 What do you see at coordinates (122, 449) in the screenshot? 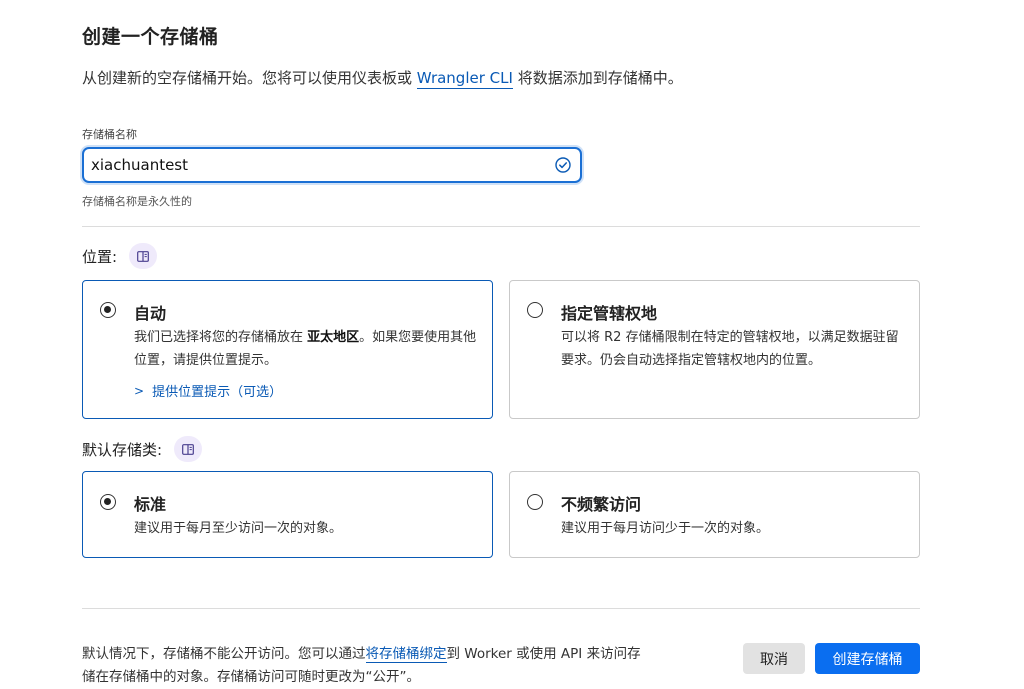
I see `storage-class-label: 默认存储类:` at bounding box center [122, 449].